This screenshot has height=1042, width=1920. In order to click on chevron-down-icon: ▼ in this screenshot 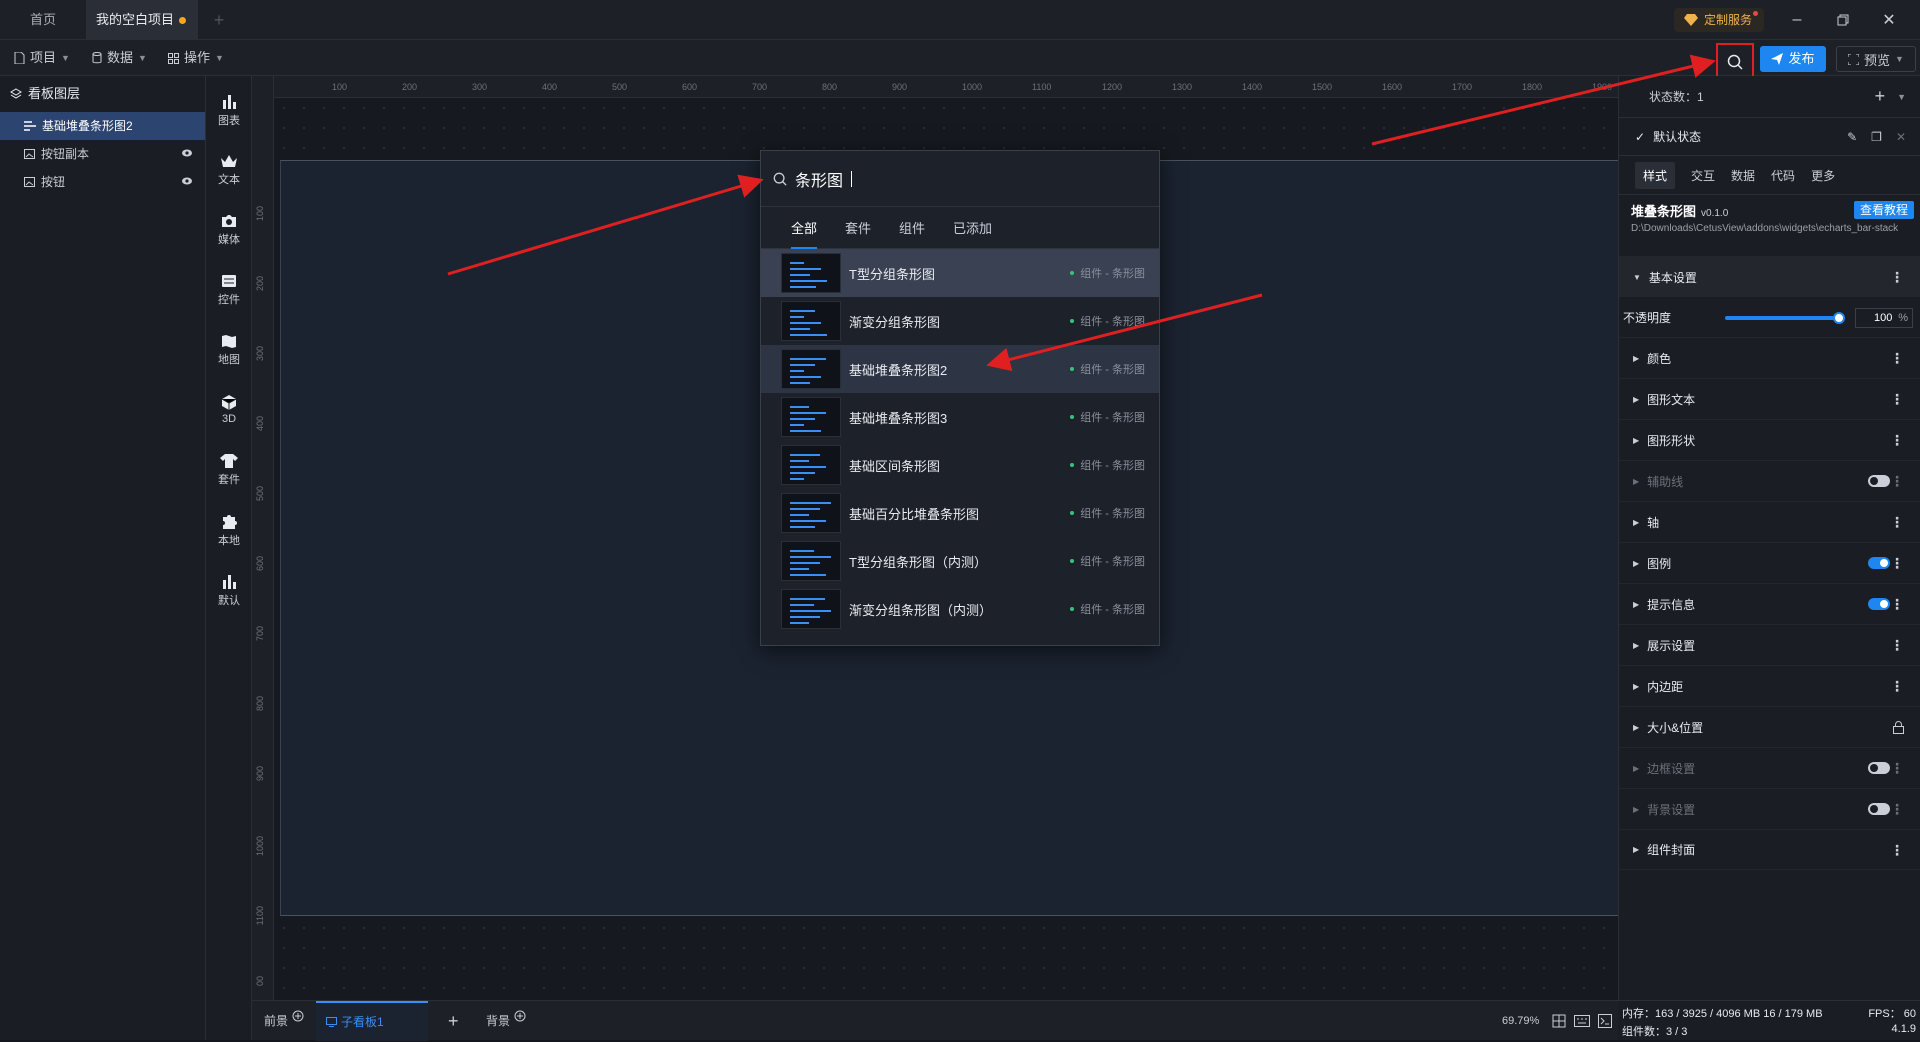, I will do `click(1901, 97)`.